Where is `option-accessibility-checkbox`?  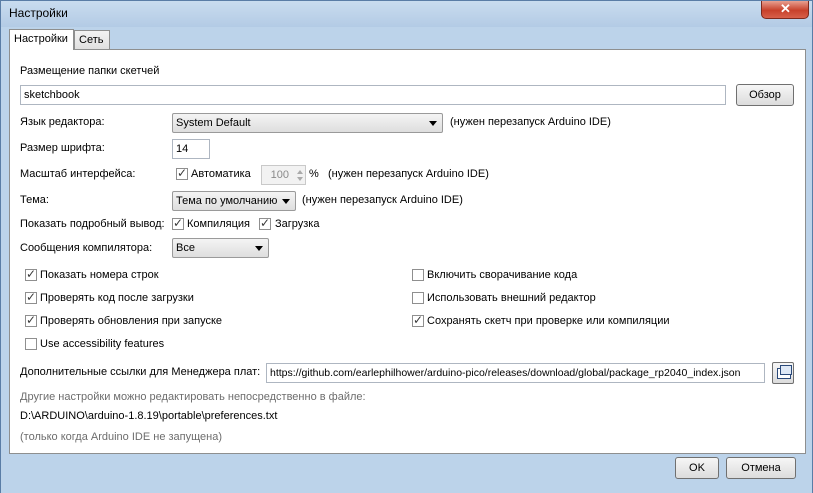 option-accessibility-checkbox is located at coordinates (31, 344).